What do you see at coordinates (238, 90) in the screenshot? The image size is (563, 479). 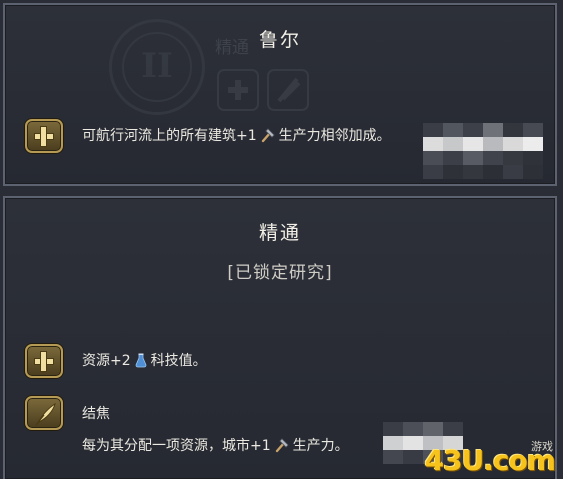 I see `background-plus-icon` at bounding box center [238, 90].